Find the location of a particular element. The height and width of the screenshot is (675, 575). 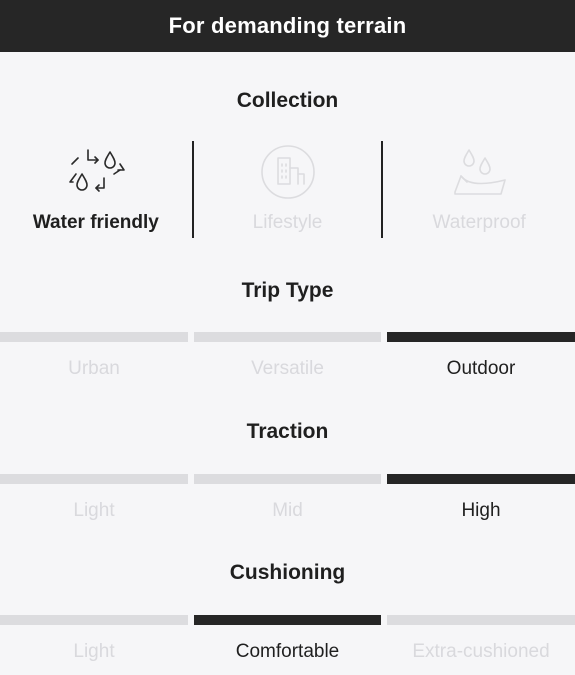

cushioning-selector: Light Comfortable Extra-cushioned is located at coordinates (287, 645).